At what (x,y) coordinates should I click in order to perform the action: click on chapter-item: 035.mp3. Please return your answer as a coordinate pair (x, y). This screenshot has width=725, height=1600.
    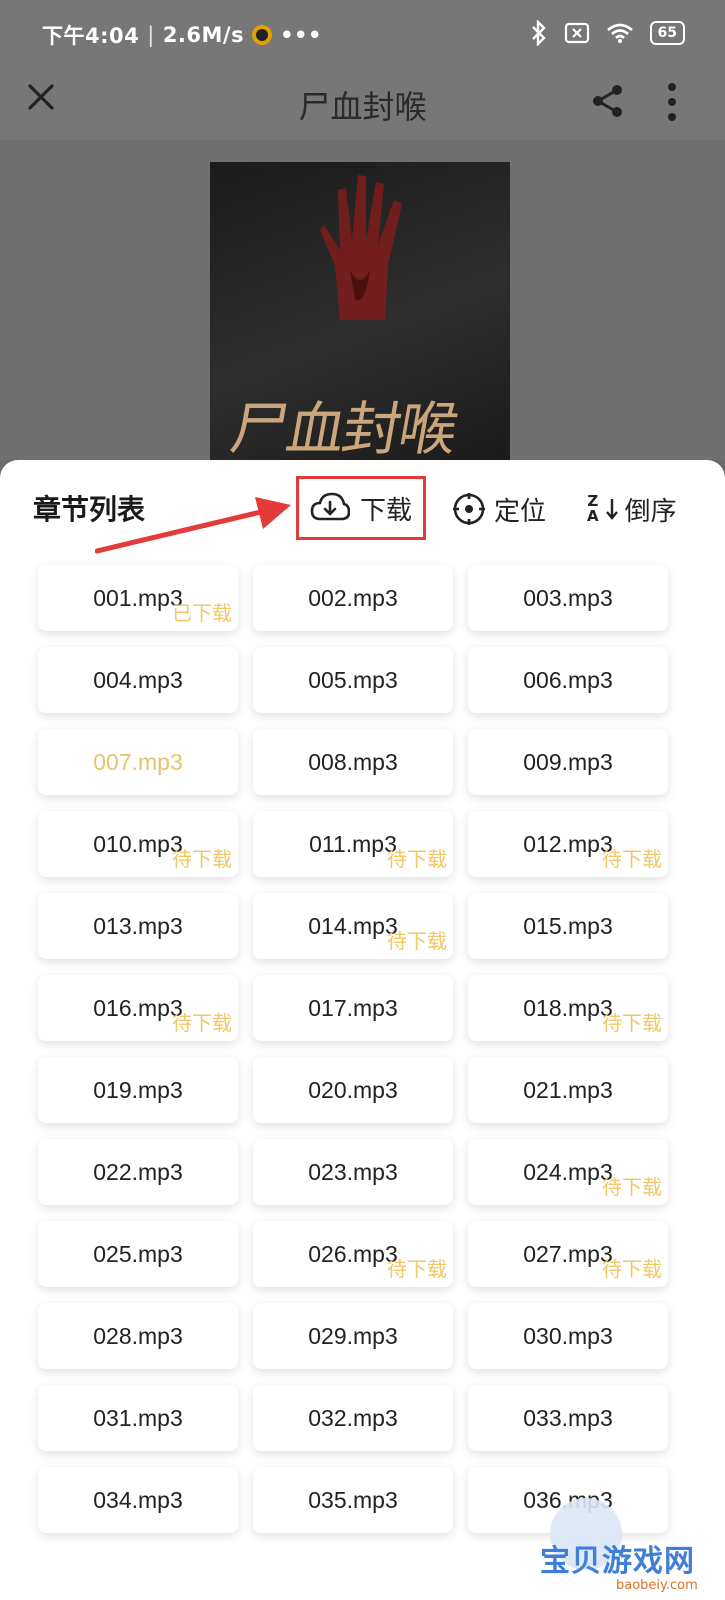
    Looking at the image, I should click on (353, 1500).